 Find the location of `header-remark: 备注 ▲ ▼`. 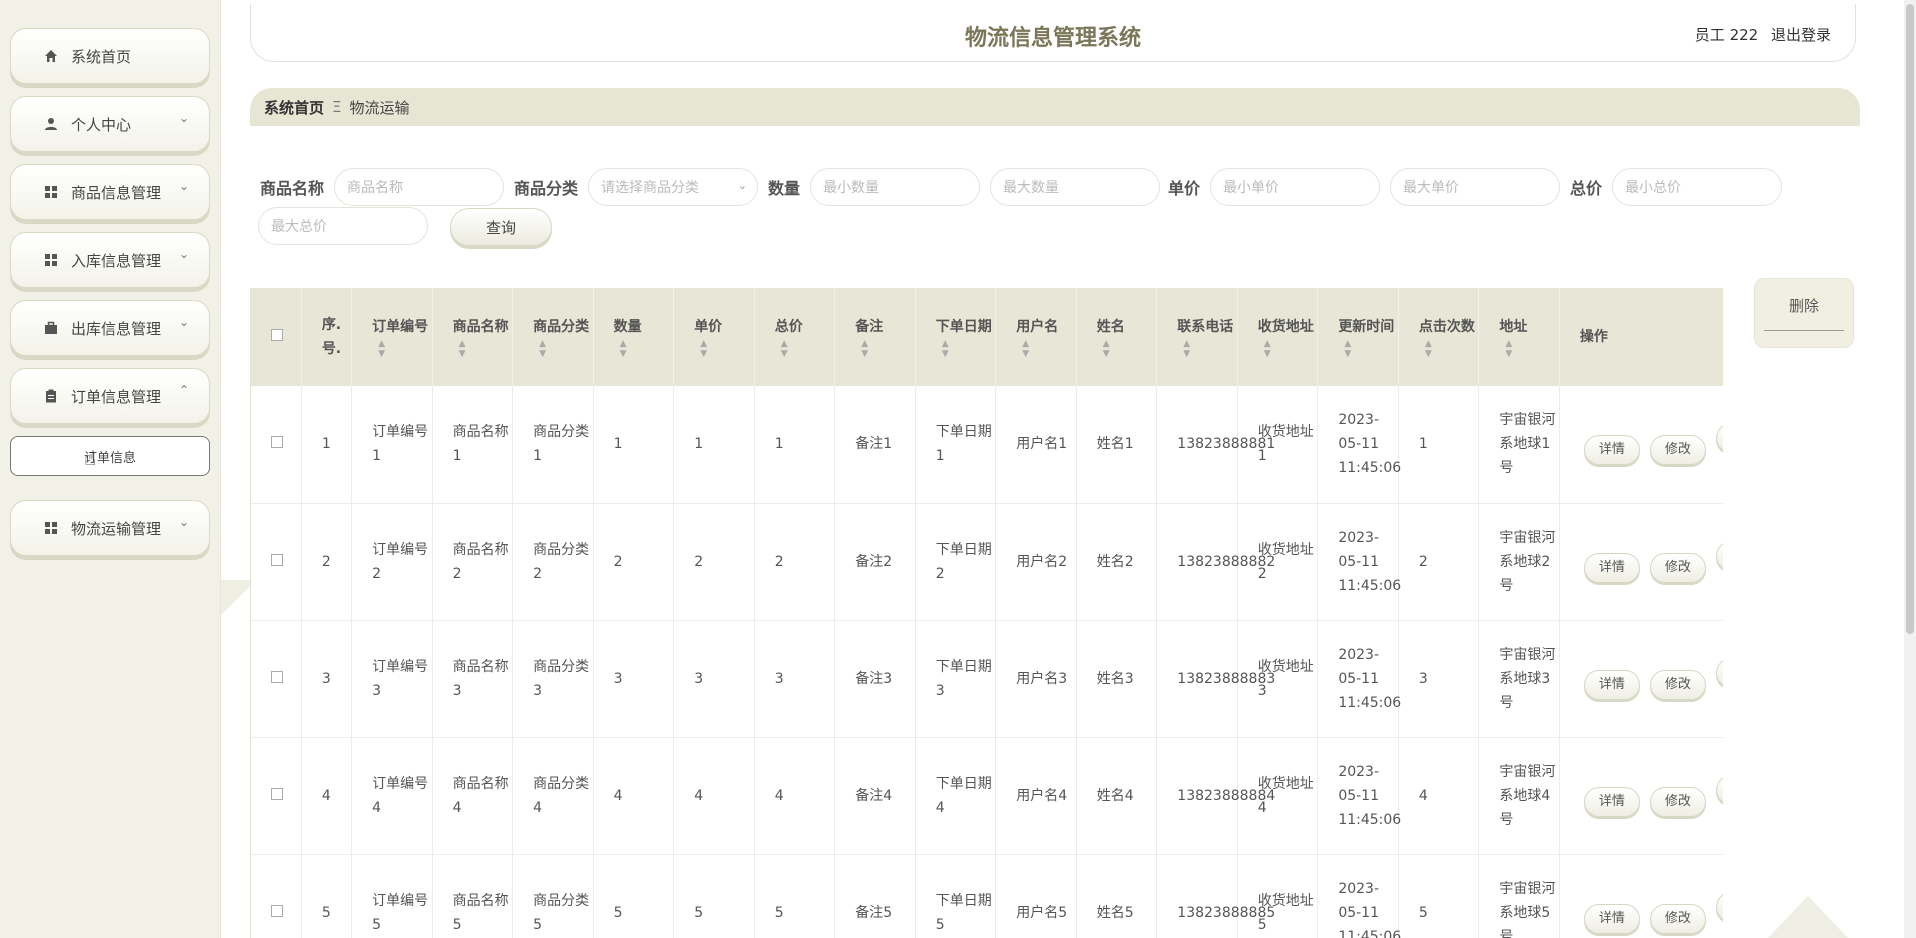

header-remark: 备注 ▲ ▼ is located at coordinates (875, 337).